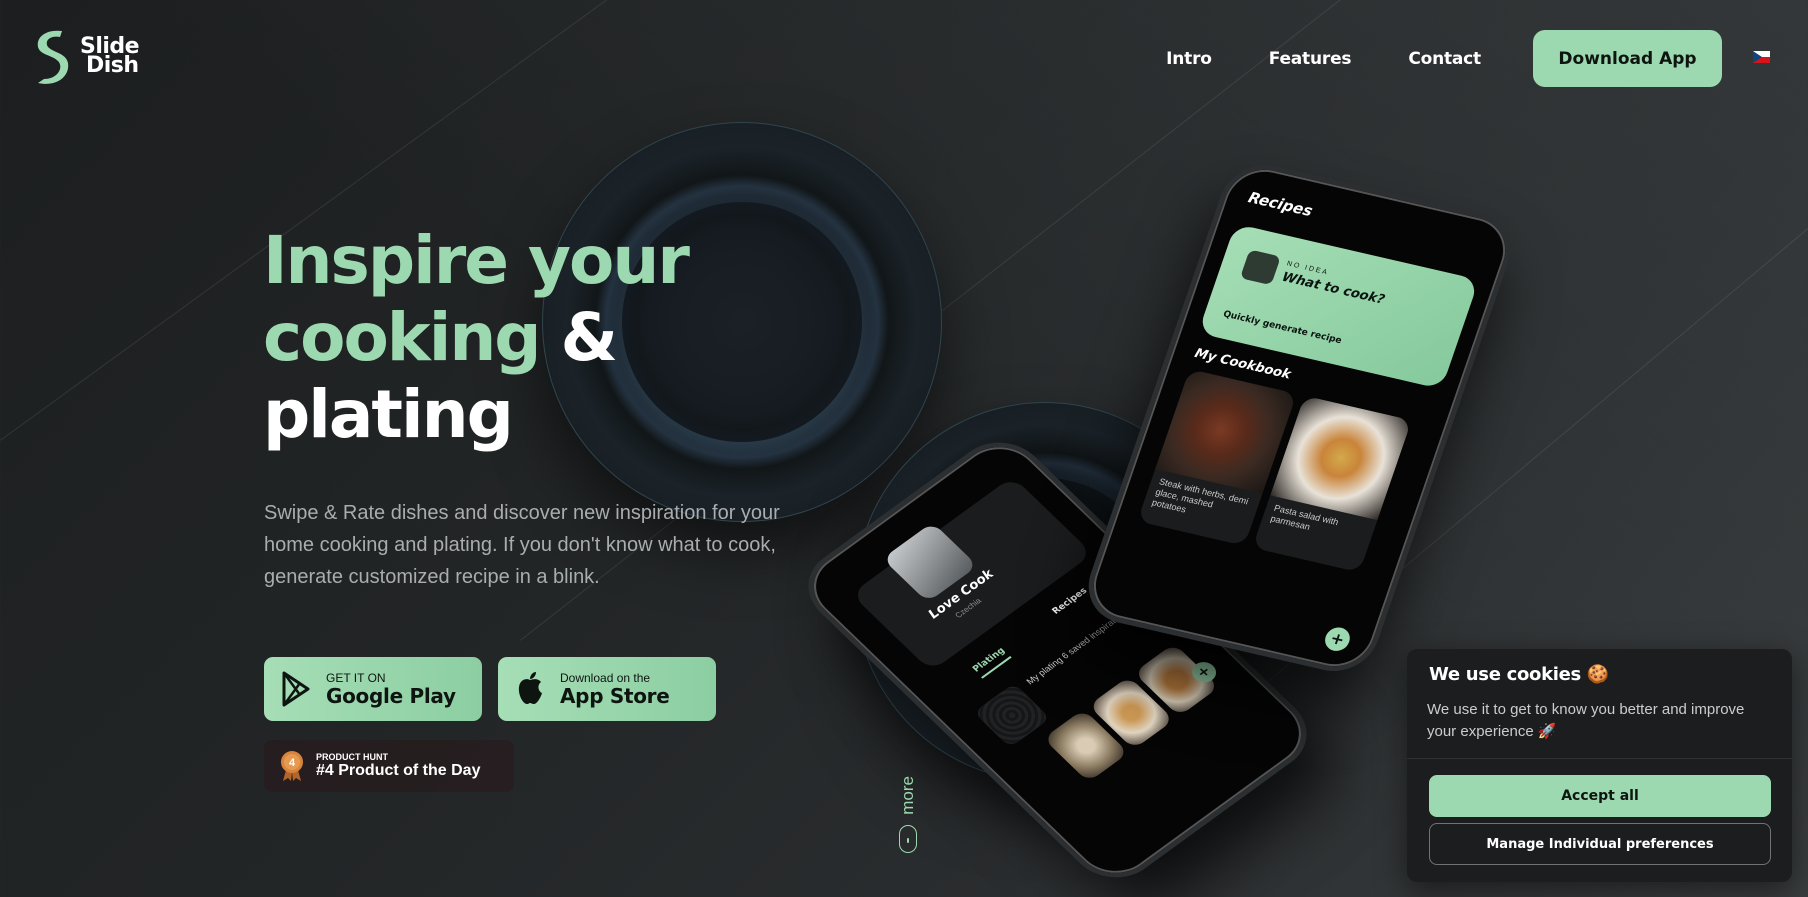 The width and height of the screenshot is (1808, 897). What do you see at coordinates (296, 689) in the screenshot?
I see `google-play-icon` at bounding box center [296, 689].